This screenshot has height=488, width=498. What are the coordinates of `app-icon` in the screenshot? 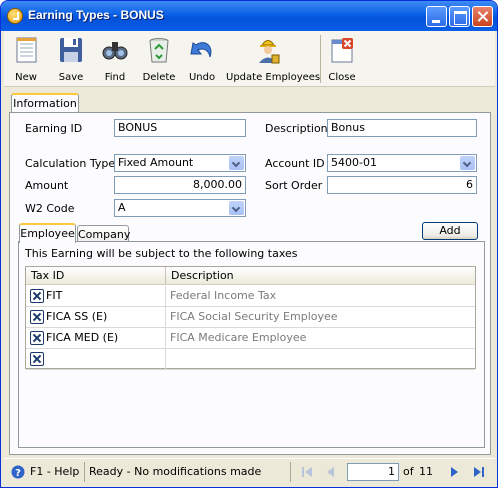 It's located at (15, 16).